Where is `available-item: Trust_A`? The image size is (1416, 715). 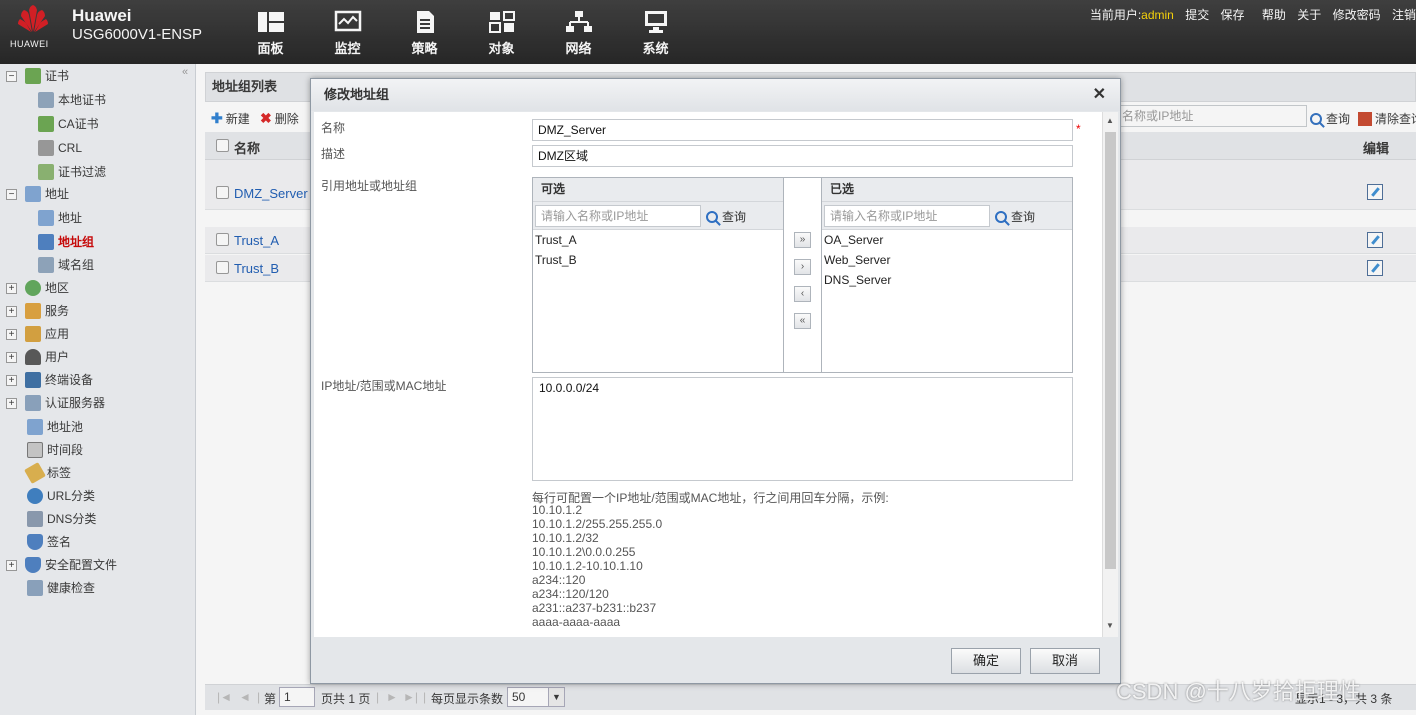
available-item: Trust_A is located at coordinates (658, 240).